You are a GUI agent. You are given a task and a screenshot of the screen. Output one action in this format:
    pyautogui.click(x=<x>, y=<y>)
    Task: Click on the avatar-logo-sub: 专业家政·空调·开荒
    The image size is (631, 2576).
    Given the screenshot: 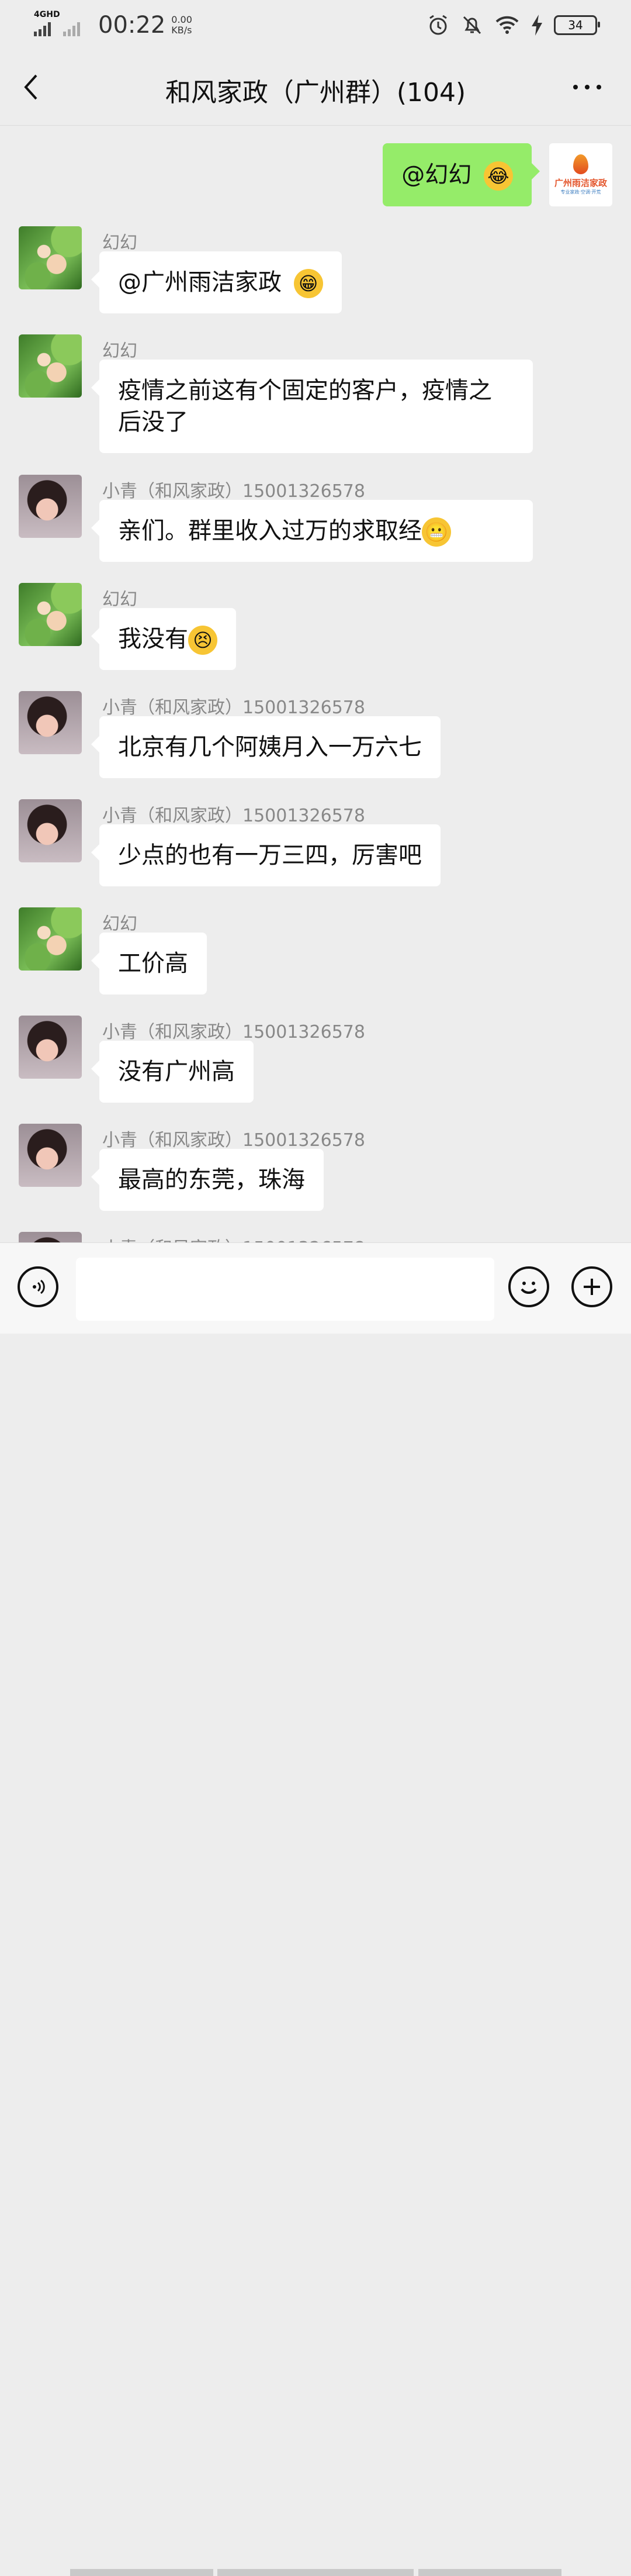 What is the action you would take?
    pyautogui.click(x=580, y=192)
    